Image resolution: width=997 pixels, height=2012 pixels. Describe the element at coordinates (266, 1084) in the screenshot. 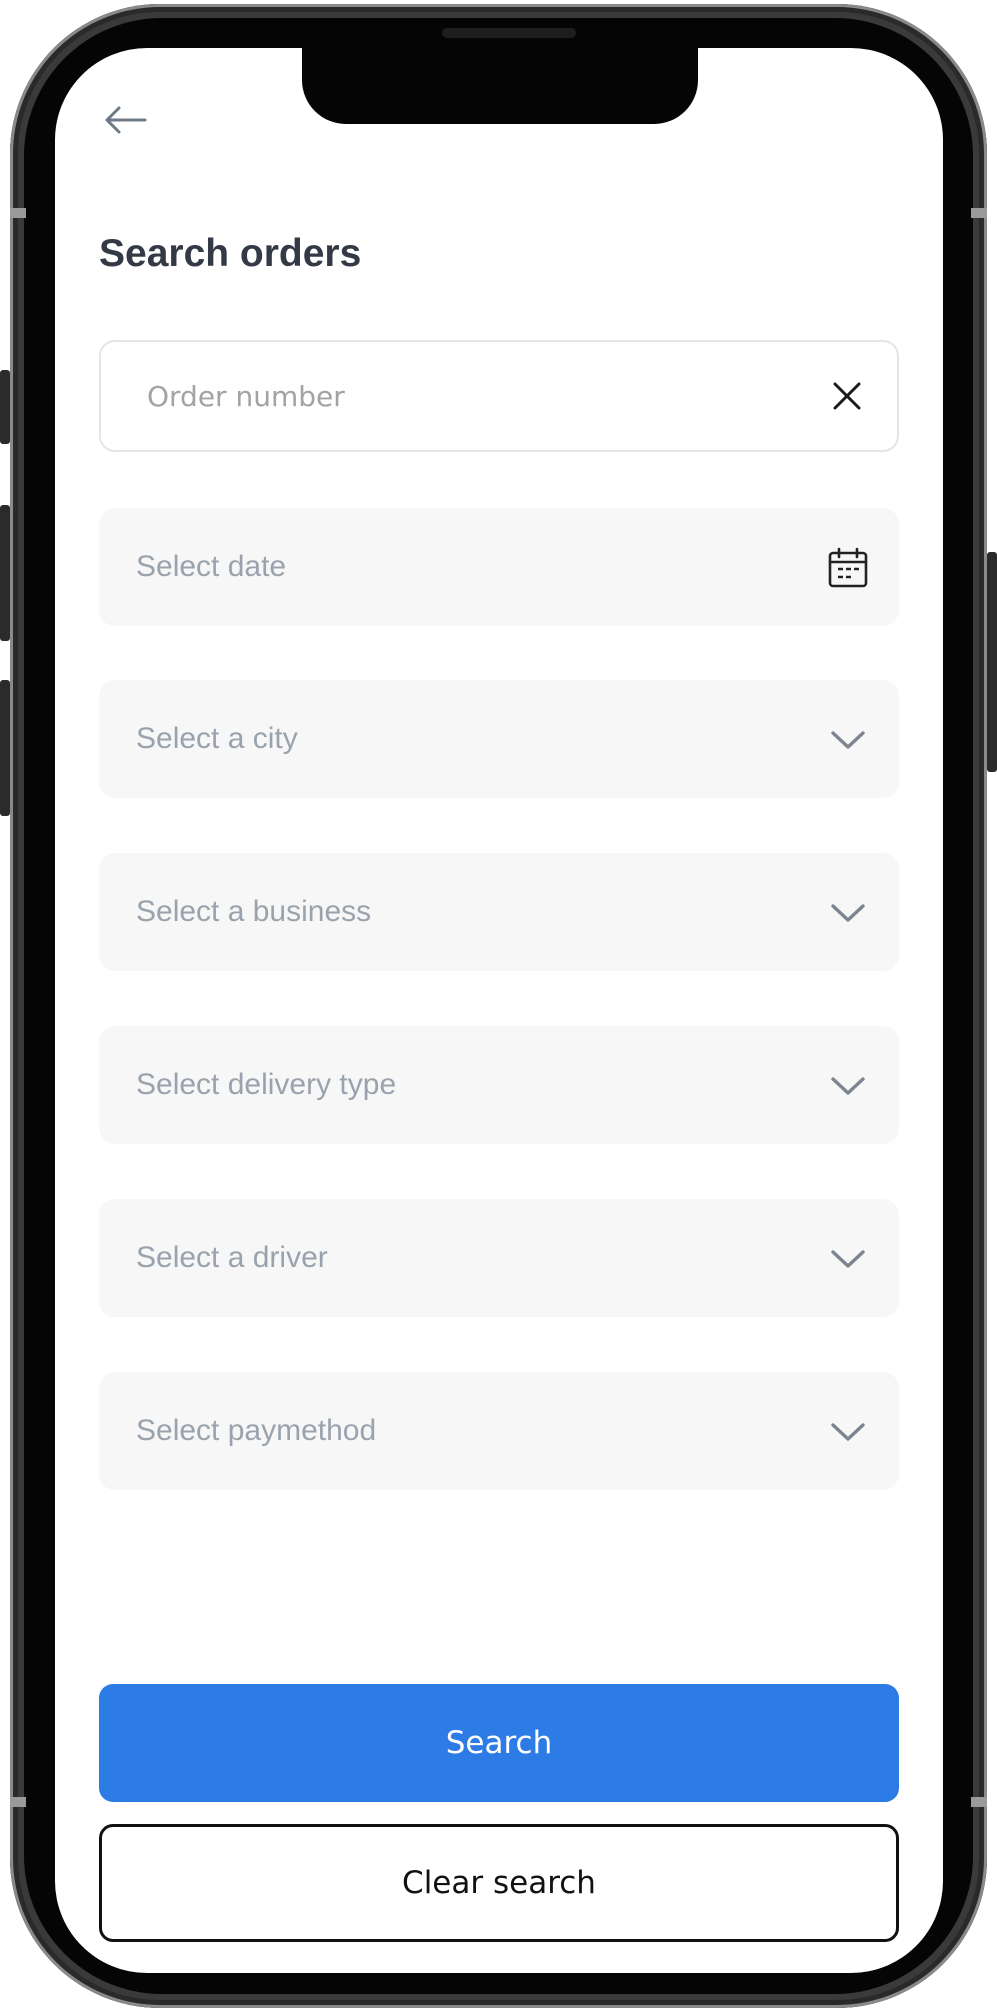

I see `delivery-type-select-label: Select delivery type` at that location.